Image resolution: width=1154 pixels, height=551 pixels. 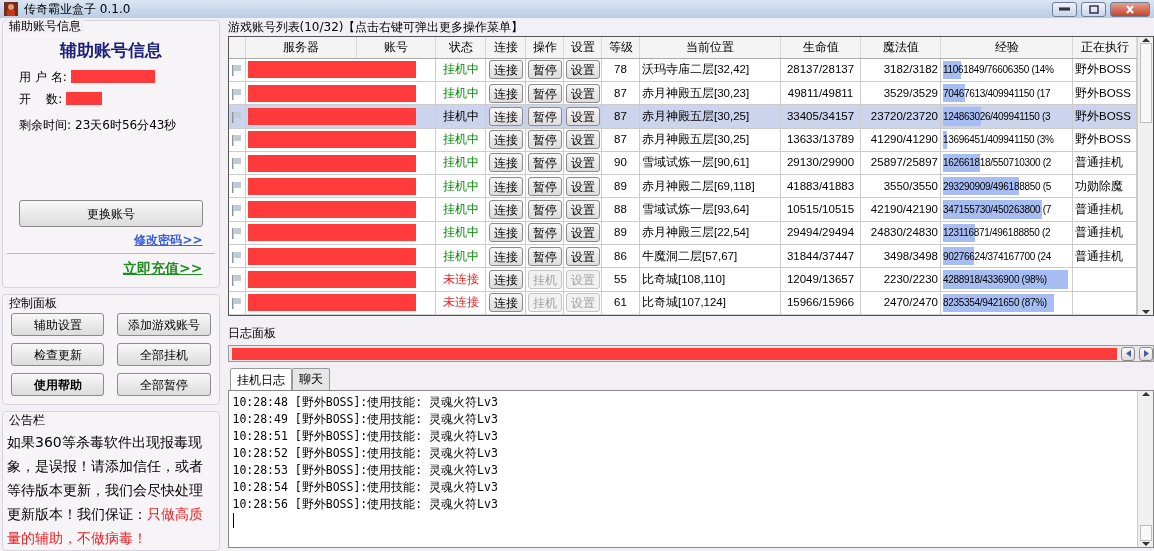 I want to click on mp-cell: 2470/2470, so click(x=910, y=302).